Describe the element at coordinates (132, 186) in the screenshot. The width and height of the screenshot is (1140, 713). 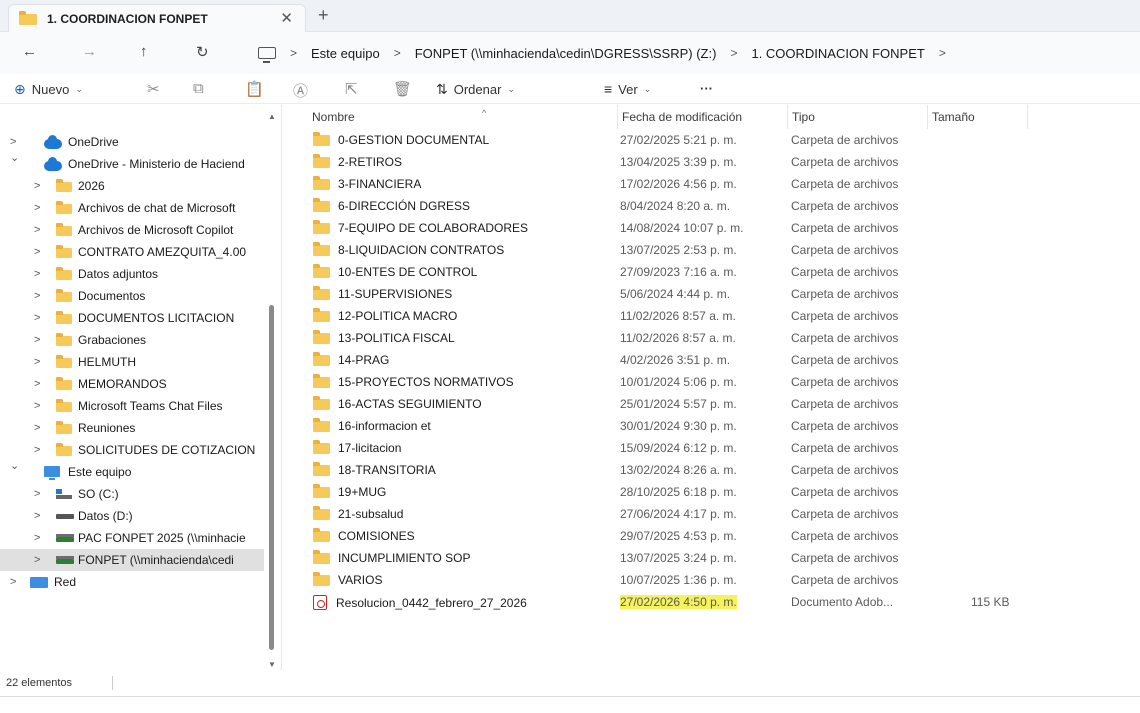
I see `sidebar-item-2026: > 2026` at that location.